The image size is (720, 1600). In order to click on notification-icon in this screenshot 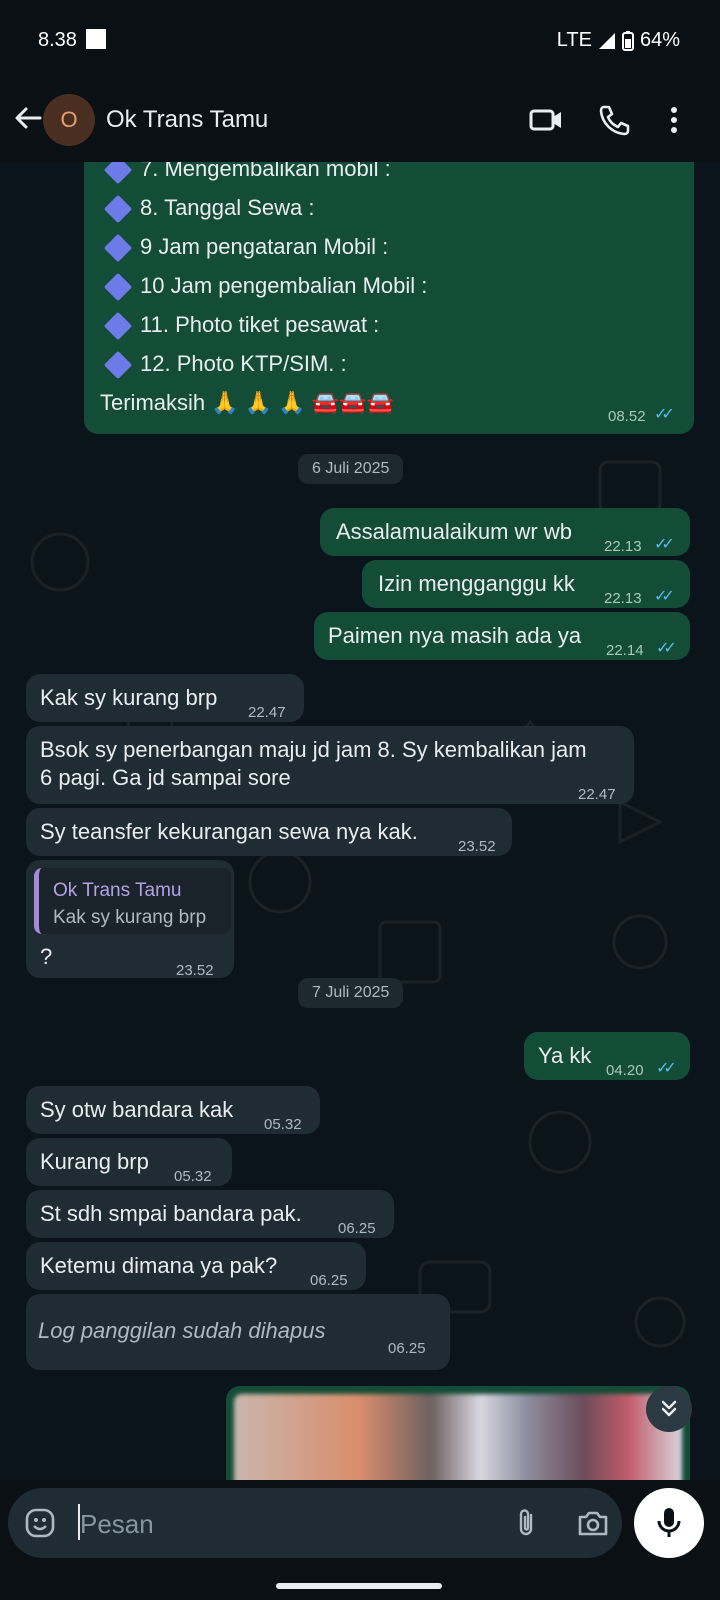, I will do `click(96, 39)`.